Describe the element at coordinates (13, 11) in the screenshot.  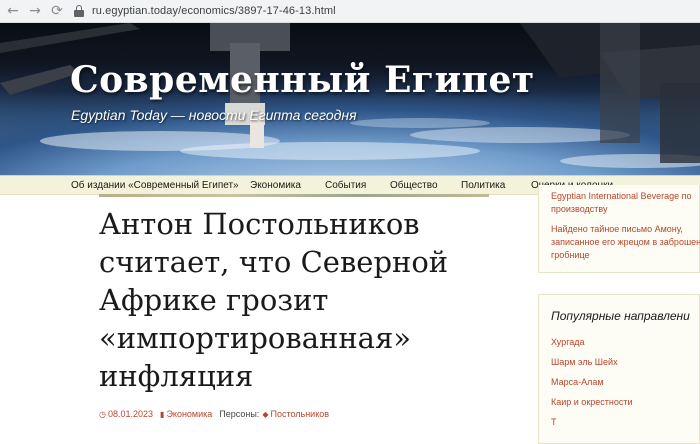
I see `arrow-left-icon: ←` at that location.